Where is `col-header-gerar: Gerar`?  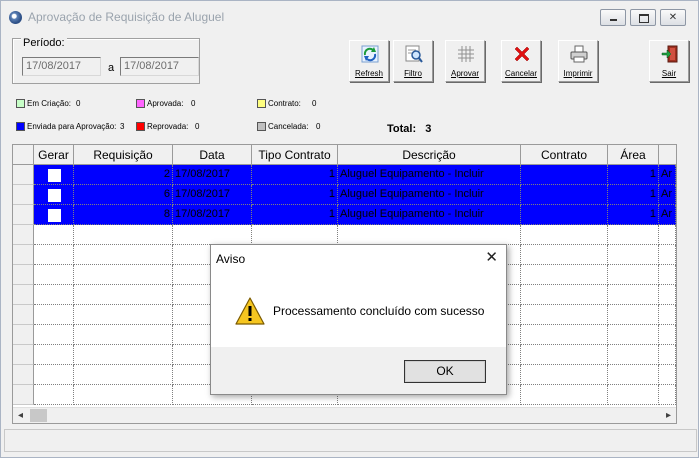 col-header-gerar: Gerar is located at coordinates (54, 155).